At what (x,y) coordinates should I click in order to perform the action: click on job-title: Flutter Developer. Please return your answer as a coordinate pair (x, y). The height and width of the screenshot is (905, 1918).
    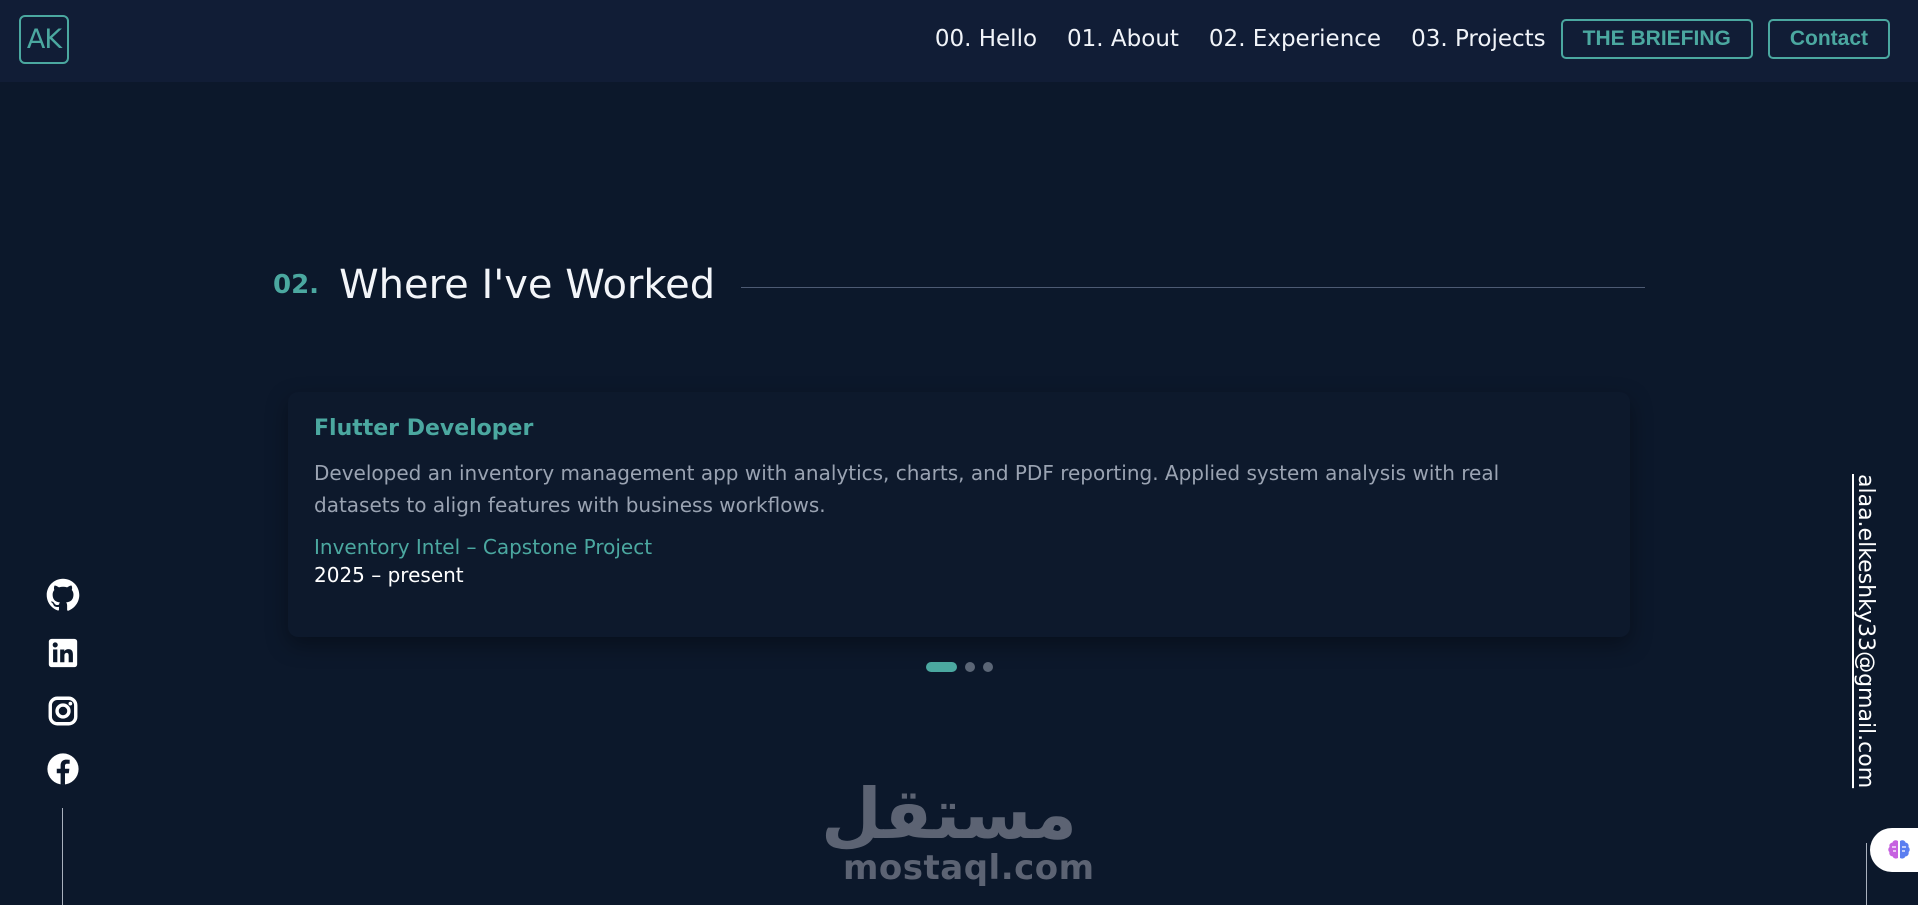
    Looking at the image, I should click on (424, 428).